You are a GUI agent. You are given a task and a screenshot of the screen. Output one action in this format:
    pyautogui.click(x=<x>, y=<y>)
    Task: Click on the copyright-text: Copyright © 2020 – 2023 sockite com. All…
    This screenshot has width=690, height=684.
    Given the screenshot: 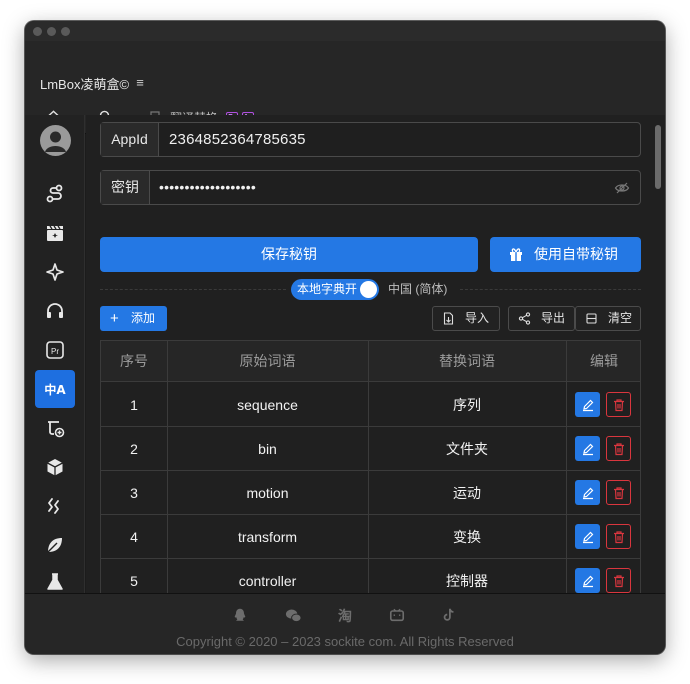 What is the action you would take?
    pyautogui.click(x=345, y=641)
    